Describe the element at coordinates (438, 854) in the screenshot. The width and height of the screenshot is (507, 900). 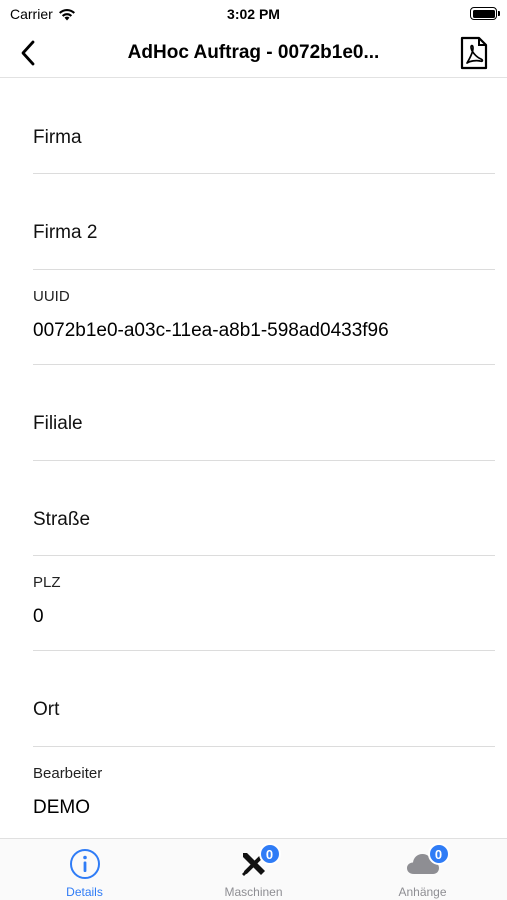
I see `anhaenge-count-badge: 0` at that location.